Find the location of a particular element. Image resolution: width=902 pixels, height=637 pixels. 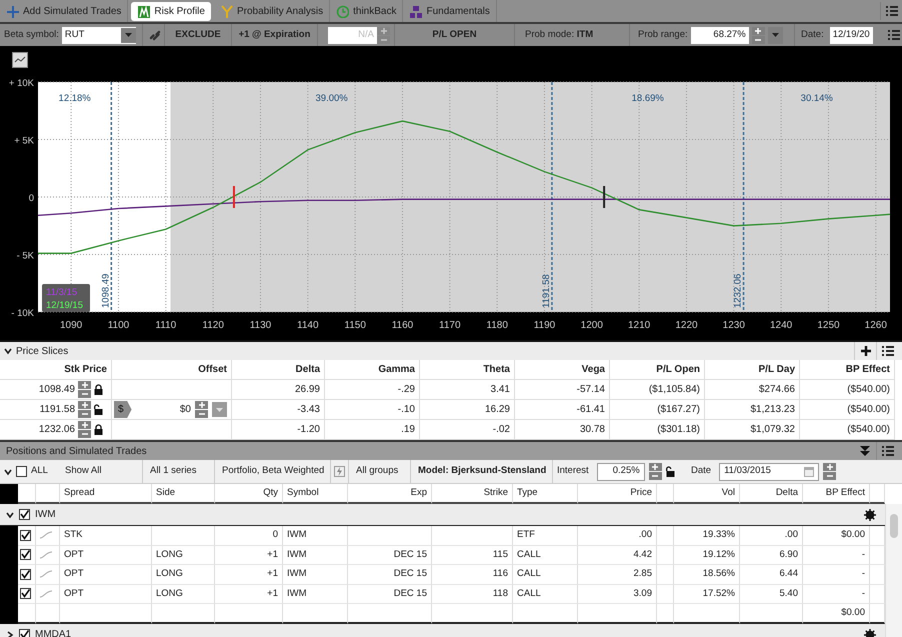

tab: Probability Analysis is located at coordinates (272, 11).